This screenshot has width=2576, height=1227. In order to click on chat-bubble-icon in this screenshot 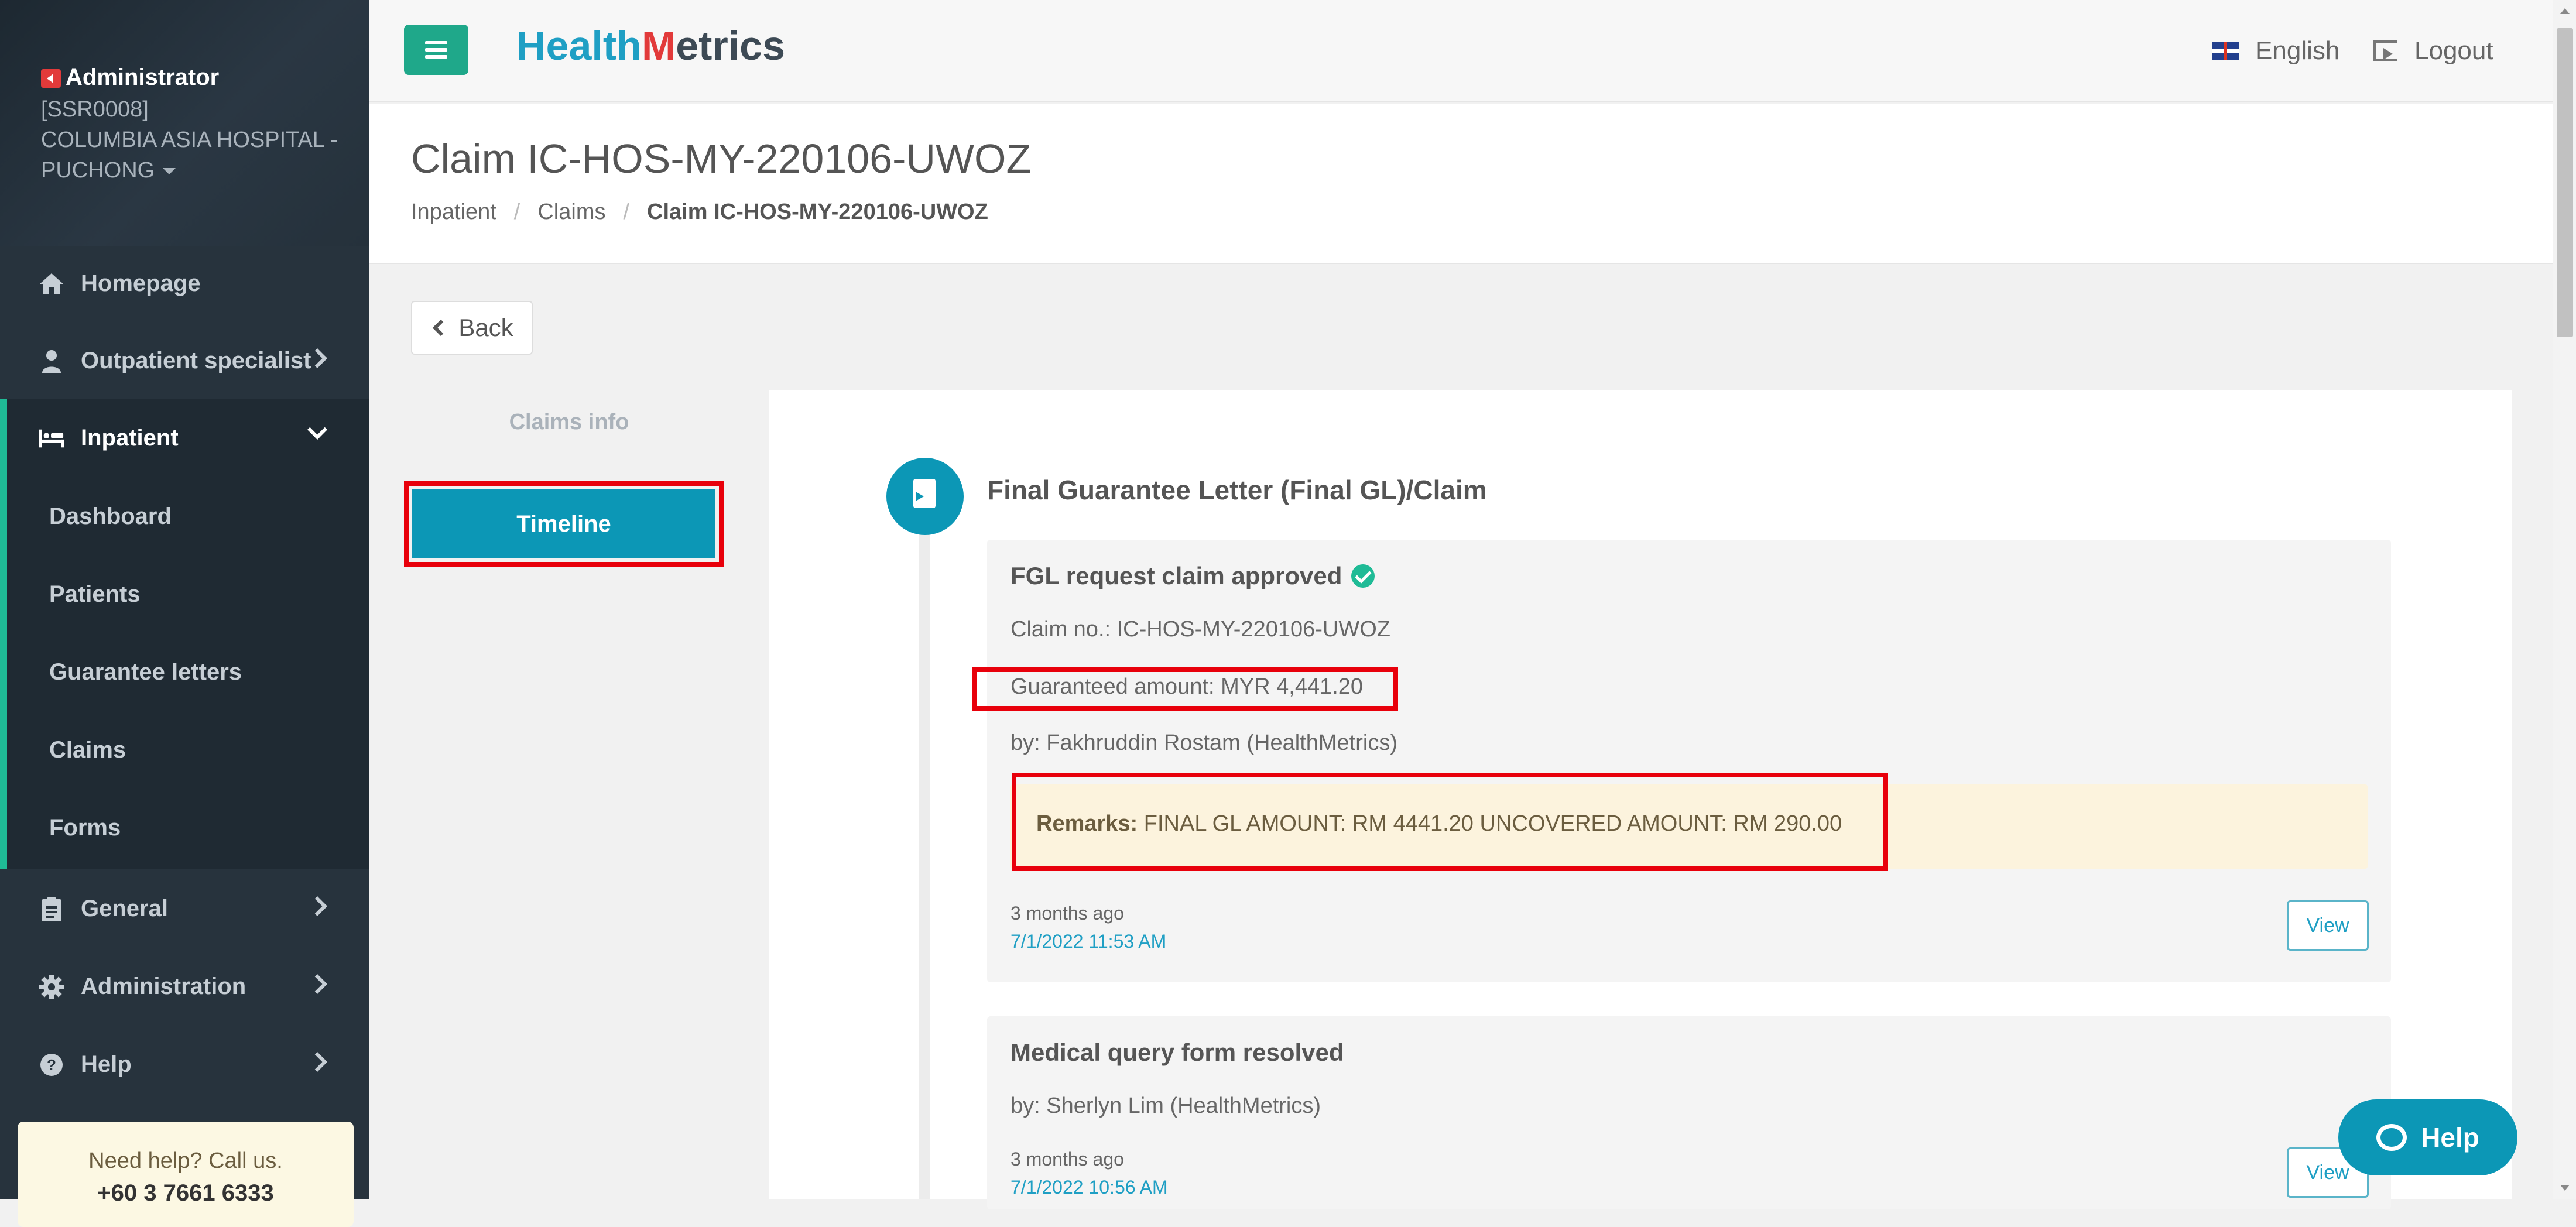, I will do `click(2391, 1138)`.